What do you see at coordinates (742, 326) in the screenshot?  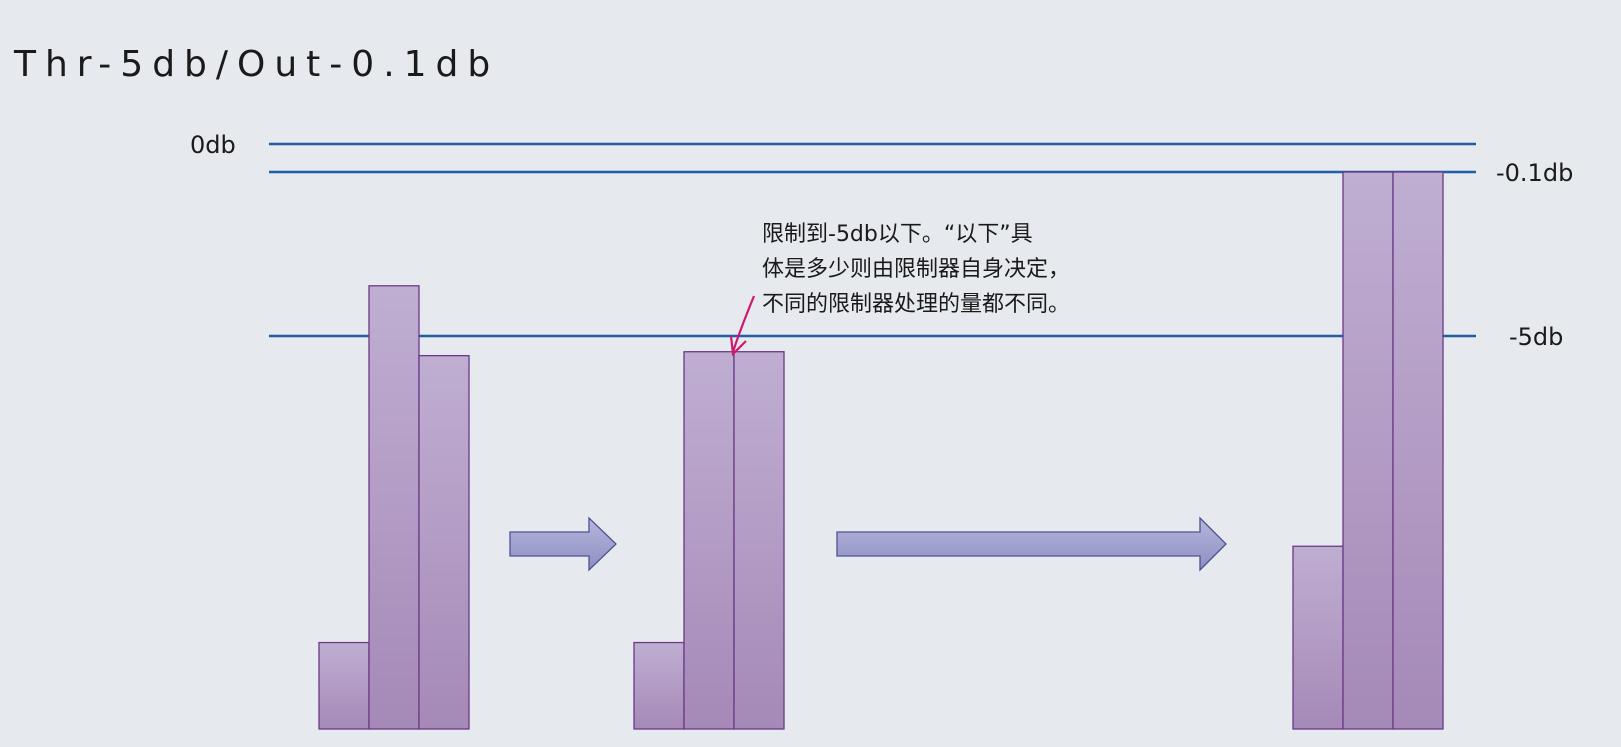 I see `annotation-pointer-icon` at bounding box center [742, 326].